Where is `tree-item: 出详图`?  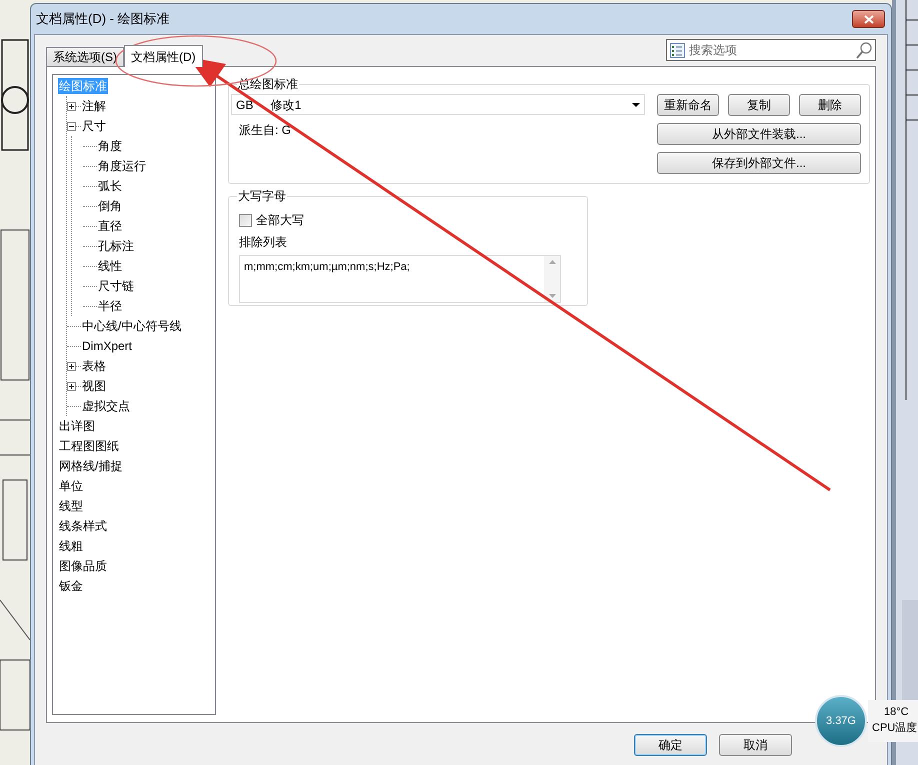 tree-item: 出详图 is located at coordinates (77, 426).